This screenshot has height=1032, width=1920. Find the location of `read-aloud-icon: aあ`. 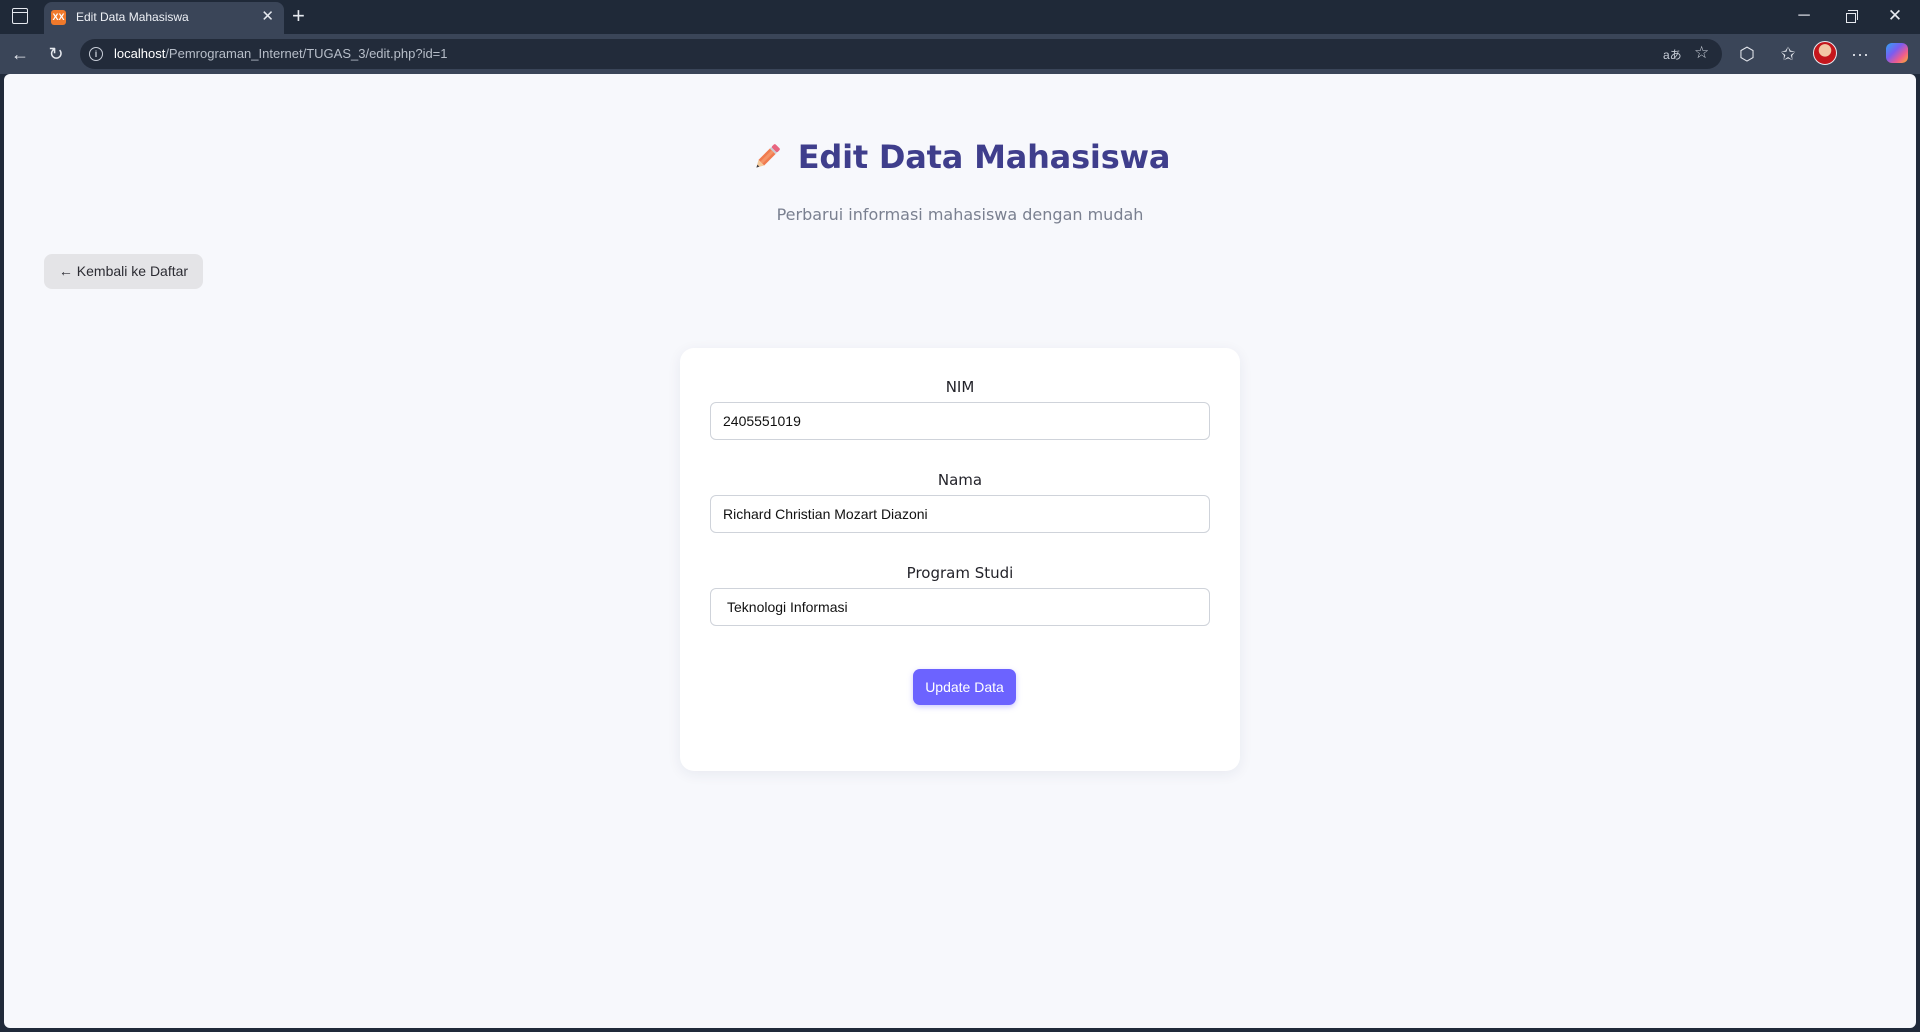

read-aloud-icon: aあ is located at coordinates (1672, 54).